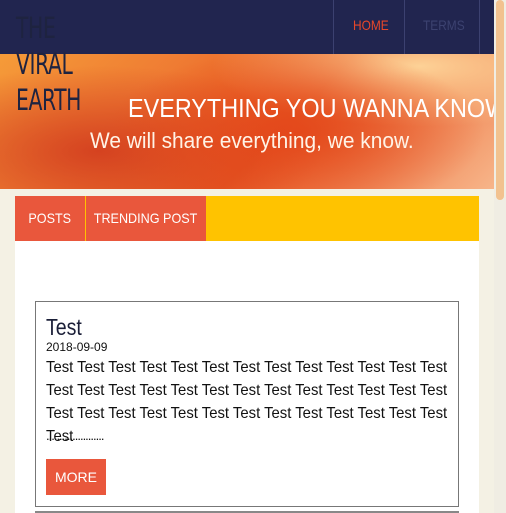 This screenshot has width=506, height=513. Describe the element at coordinates (77, 347) in the screenshot. I see `post-date: 2018-09-09` at that location.